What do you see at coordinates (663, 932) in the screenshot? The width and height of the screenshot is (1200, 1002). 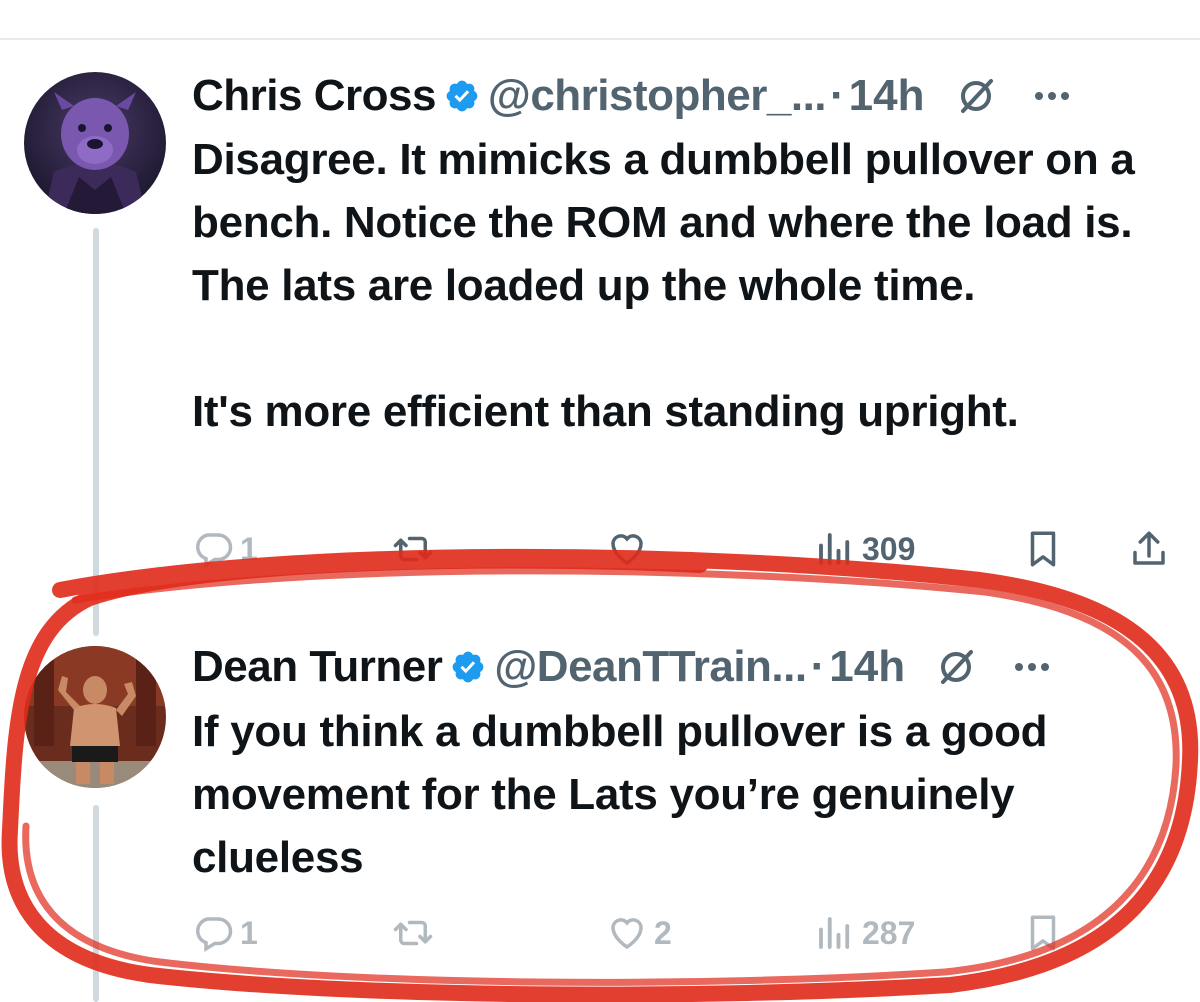 I see `like-count: 2` at bounding box center [663, 932].